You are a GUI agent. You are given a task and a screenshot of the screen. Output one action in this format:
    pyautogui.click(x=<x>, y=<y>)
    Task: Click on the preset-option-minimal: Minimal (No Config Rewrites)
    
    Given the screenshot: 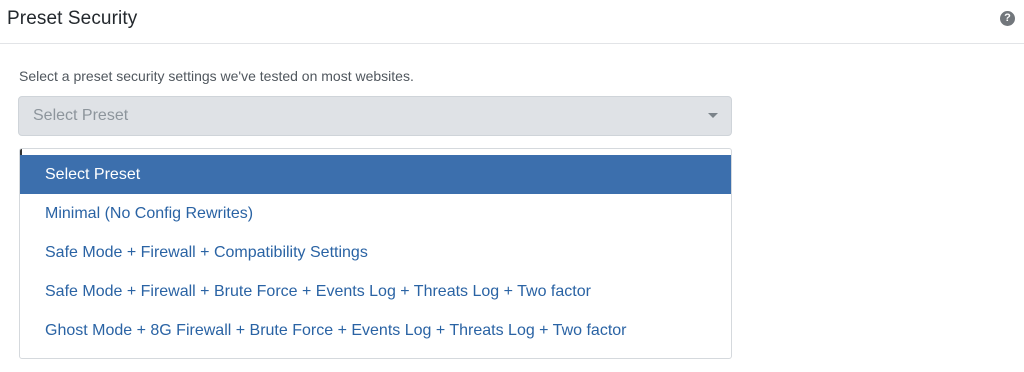 What is the action you would take?
    pyautogui.click(x=375, y=213)
    